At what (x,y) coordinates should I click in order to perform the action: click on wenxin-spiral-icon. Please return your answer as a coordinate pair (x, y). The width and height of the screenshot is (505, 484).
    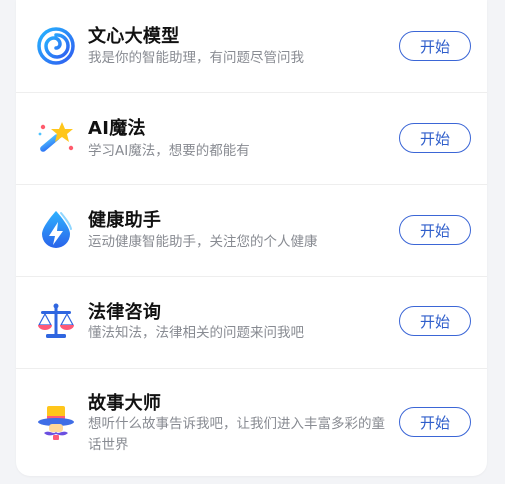
    Looking at the image, I should click on (56, 46).